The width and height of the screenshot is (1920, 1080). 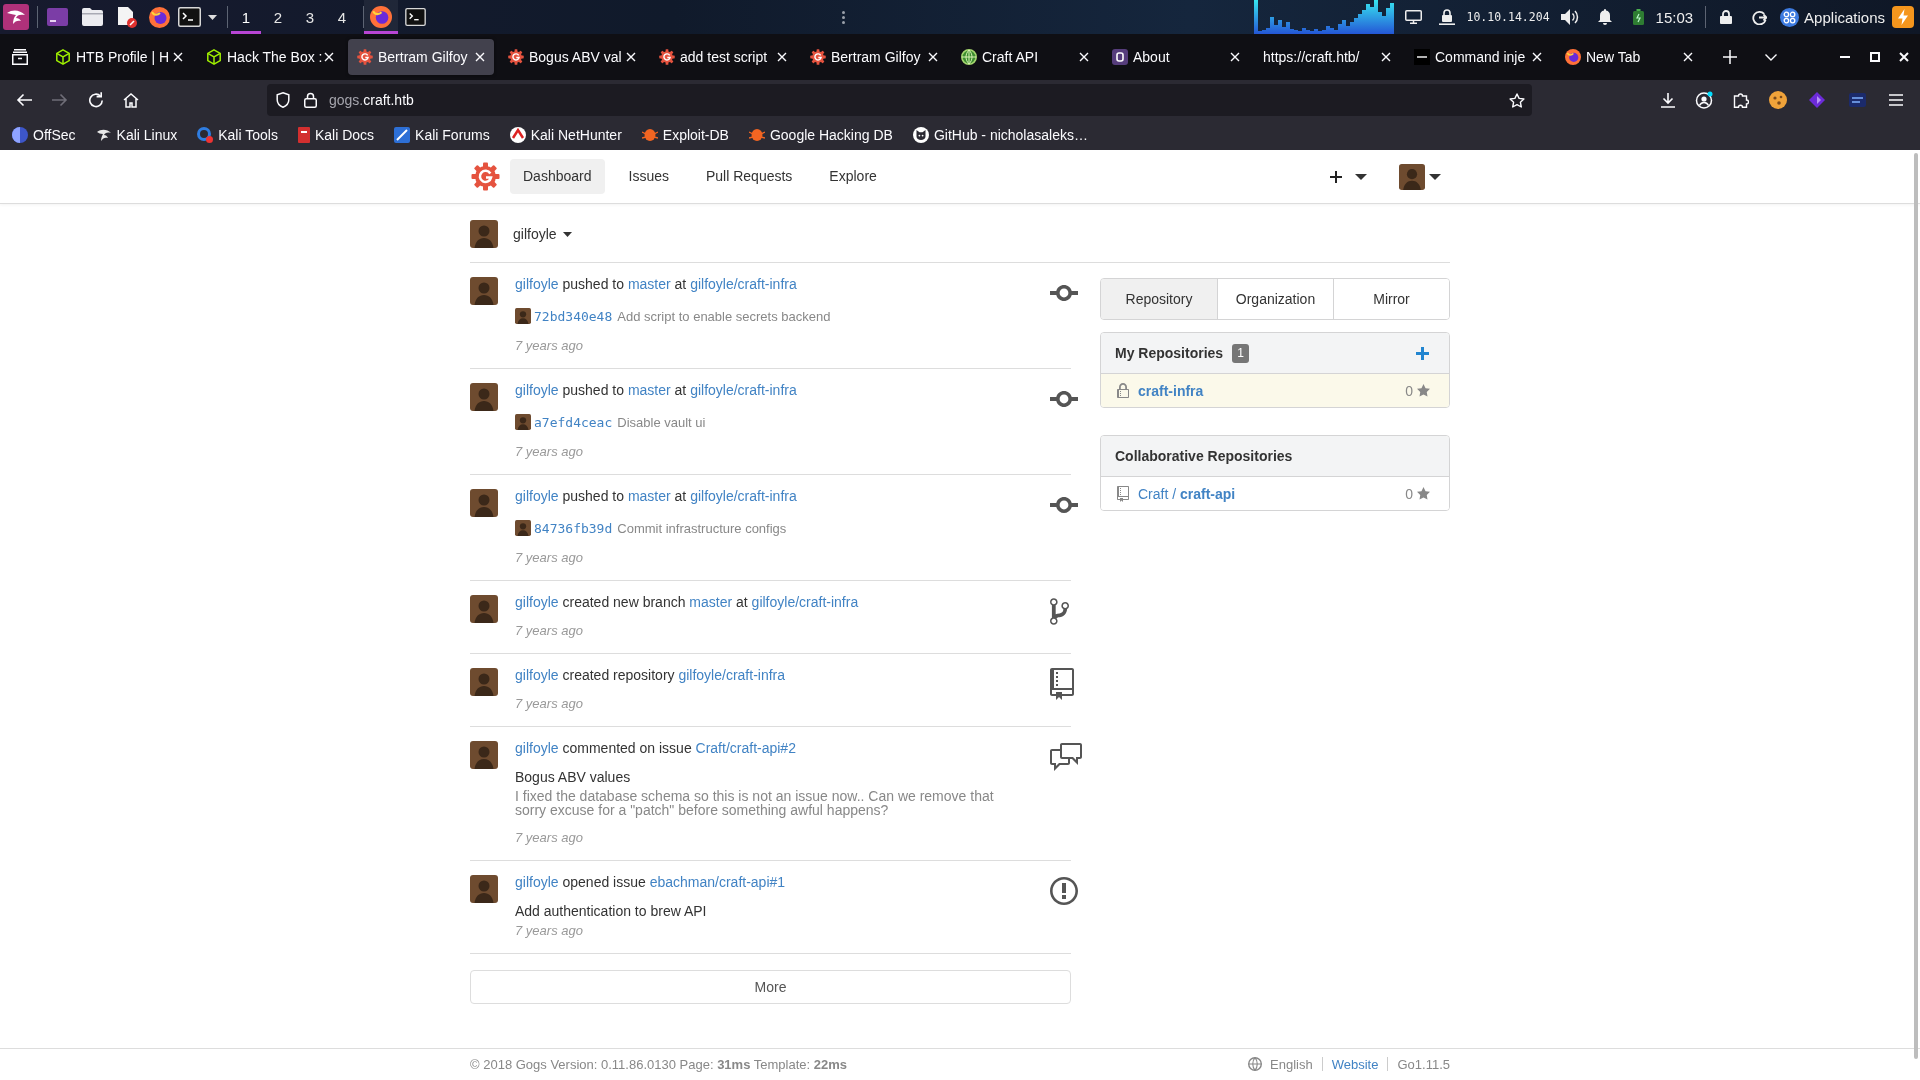 What do you see at coordinates (1674, 17) in the screenshot?
I see `clock-text: 15:03` at bounding box center [1674, 17].